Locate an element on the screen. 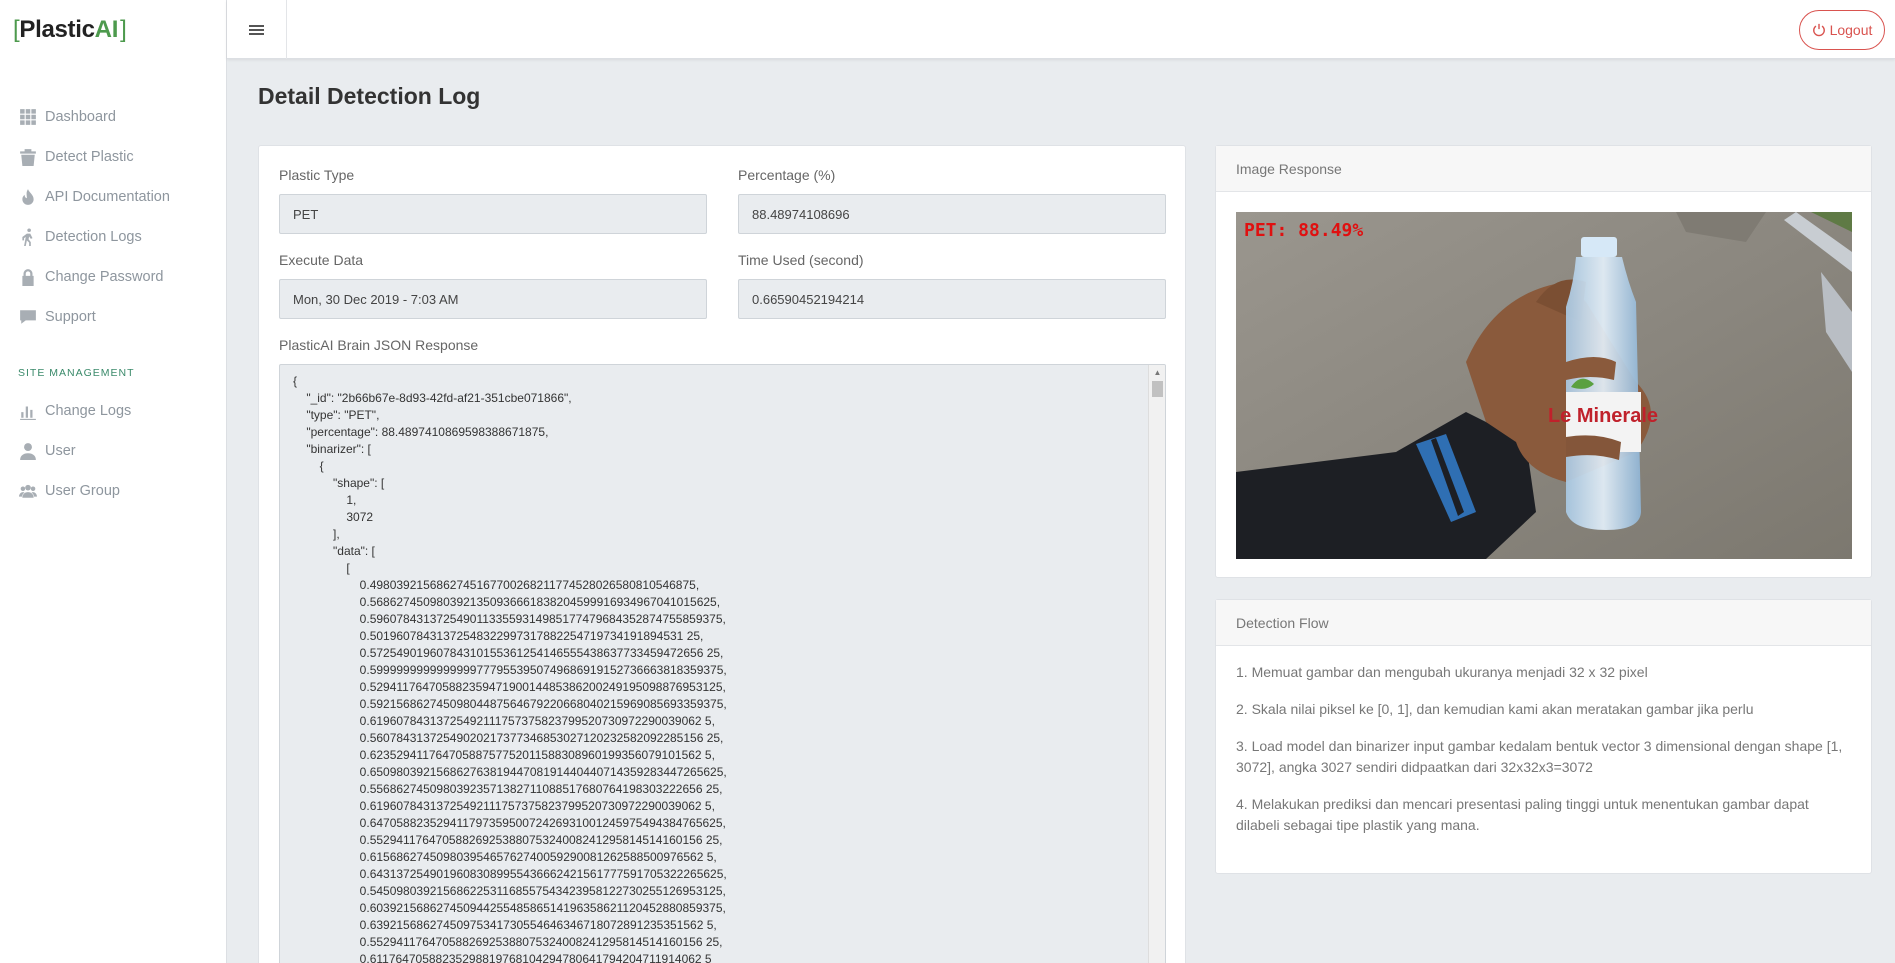 The image size is (1895, 963). logout-button: Logout is located at coordinates (1842, 30).